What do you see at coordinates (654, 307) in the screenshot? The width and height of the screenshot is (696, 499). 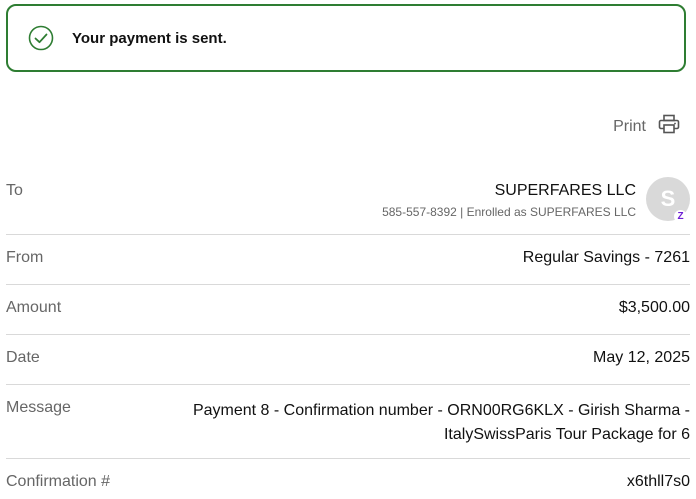 I see `amount-value: $3,500.00` at bounding box center [654, 307].